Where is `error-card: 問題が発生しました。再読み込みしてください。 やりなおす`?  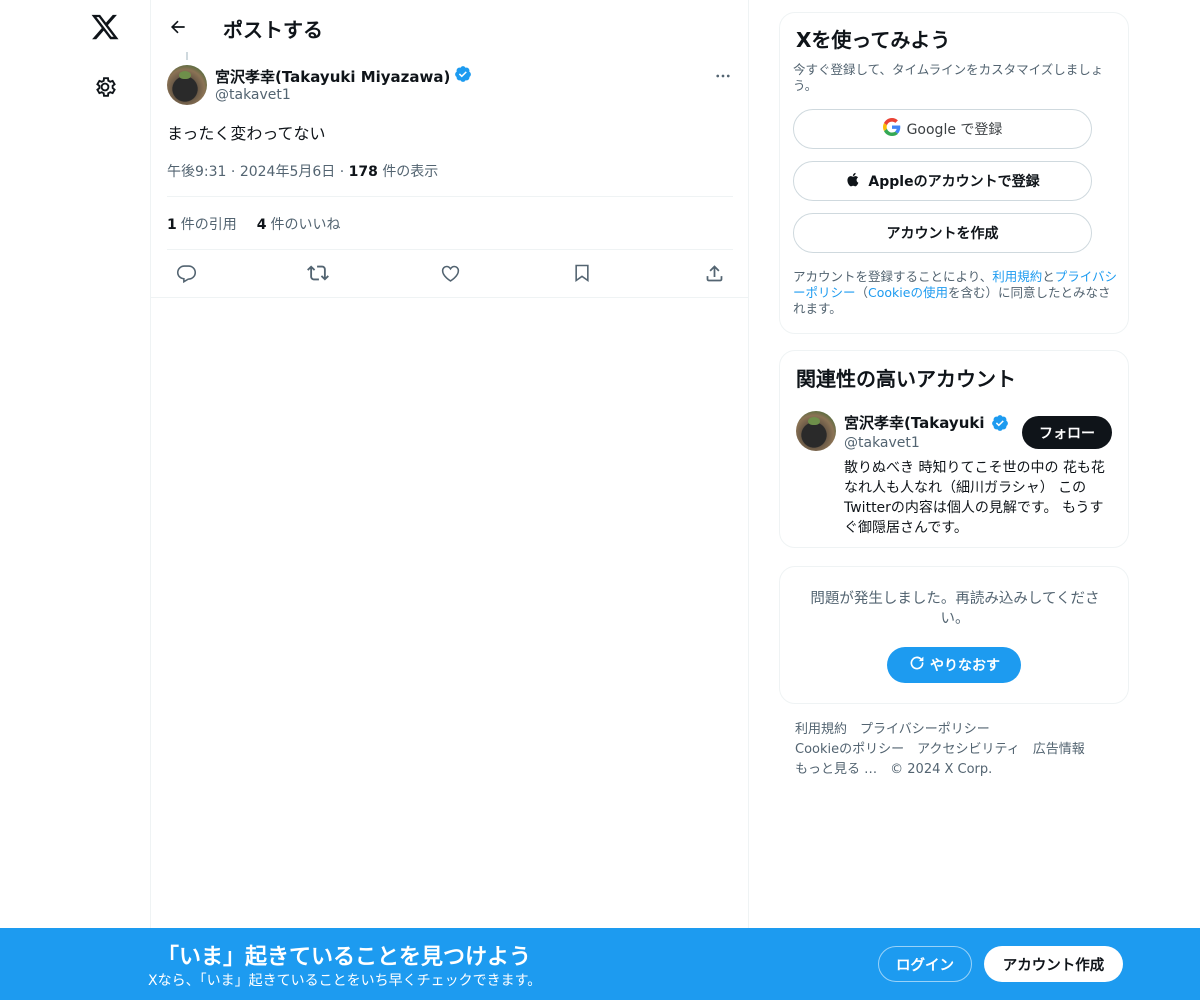
error-card: 問題が発生しました。再読み込みしてください。 やりなおす is located at coordinates (954, 635).